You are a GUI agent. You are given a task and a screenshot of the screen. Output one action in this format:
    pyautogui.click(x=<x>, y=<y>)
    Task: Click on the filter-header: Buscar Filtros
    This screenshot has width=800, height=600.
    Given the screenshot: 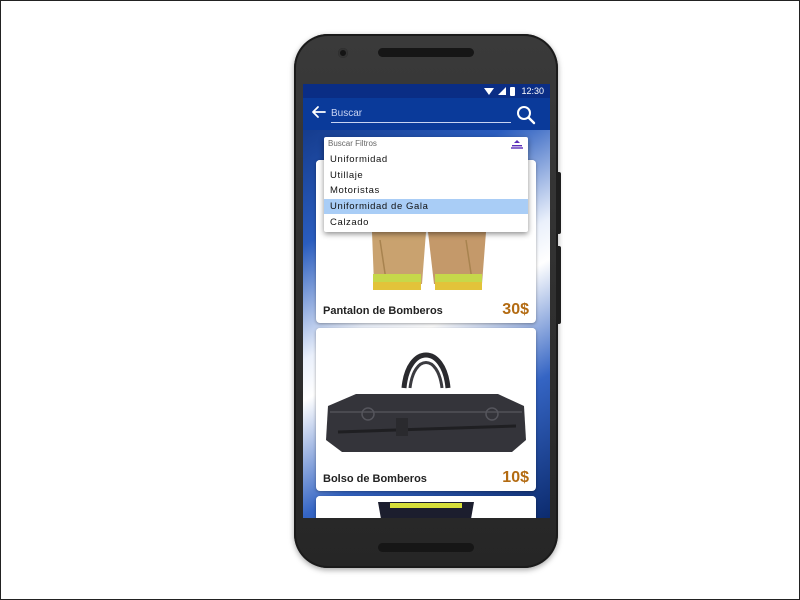 What is the action you would take?
    pyautogui.click(x=426, y=144)
    